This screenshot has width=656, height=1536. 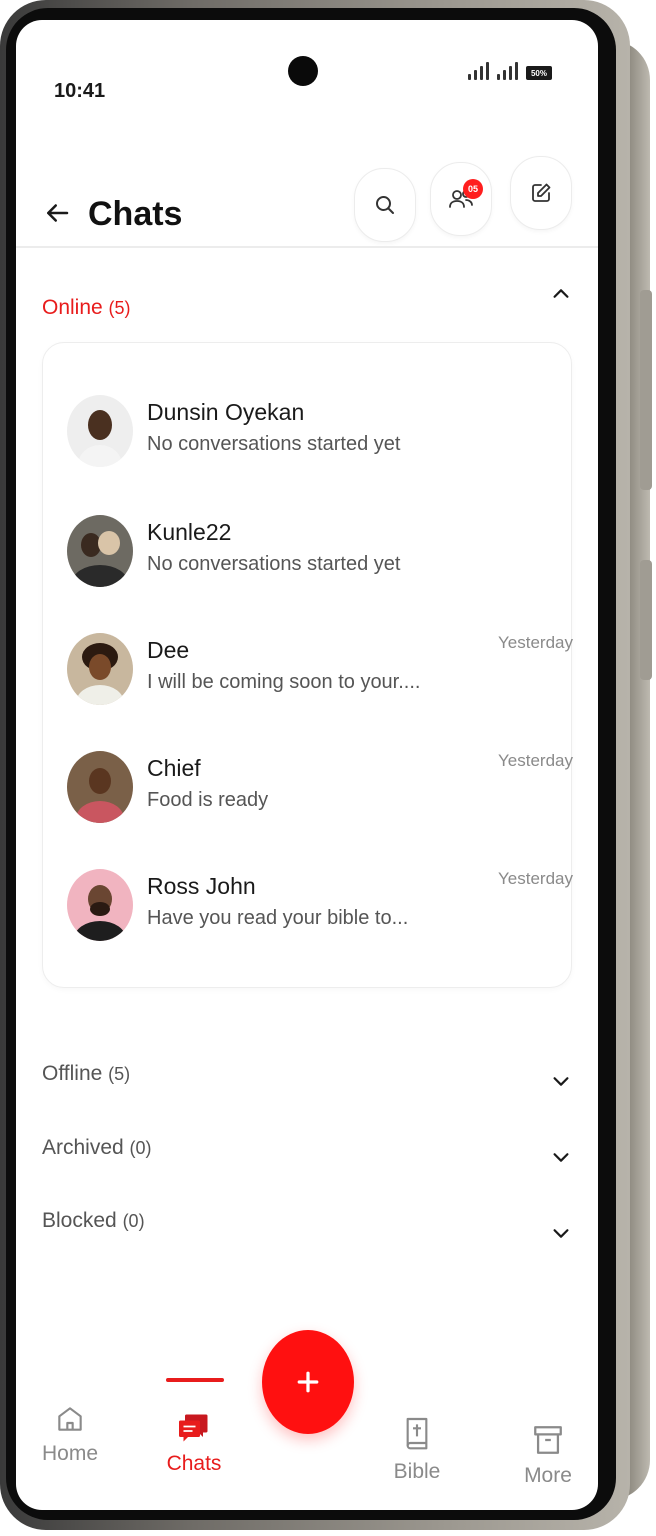 What do you see at coordinates (79, 1220) in the screenshot?
I see `blocked-label: Blocked` at bounding box center [79, 1220].